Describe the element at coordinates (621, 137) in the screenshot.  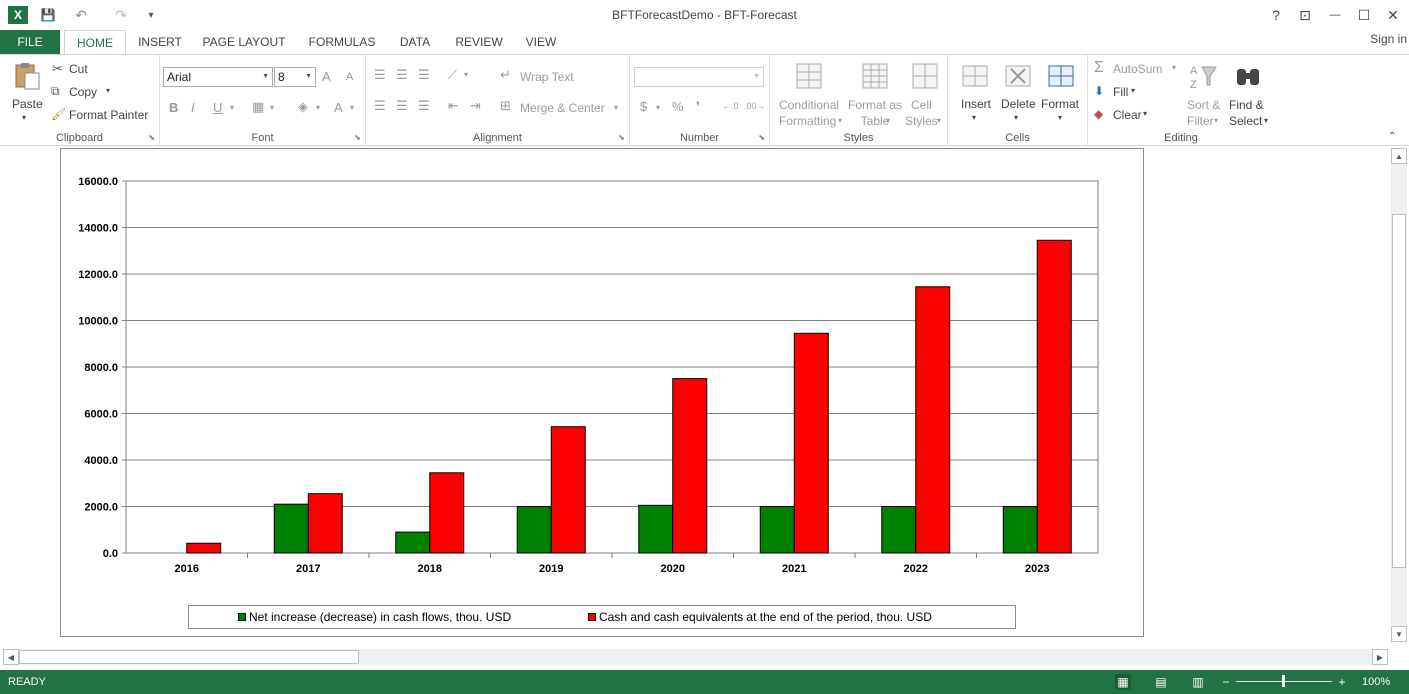
I see `alignment-launcher-icon: ⬊` at that location.